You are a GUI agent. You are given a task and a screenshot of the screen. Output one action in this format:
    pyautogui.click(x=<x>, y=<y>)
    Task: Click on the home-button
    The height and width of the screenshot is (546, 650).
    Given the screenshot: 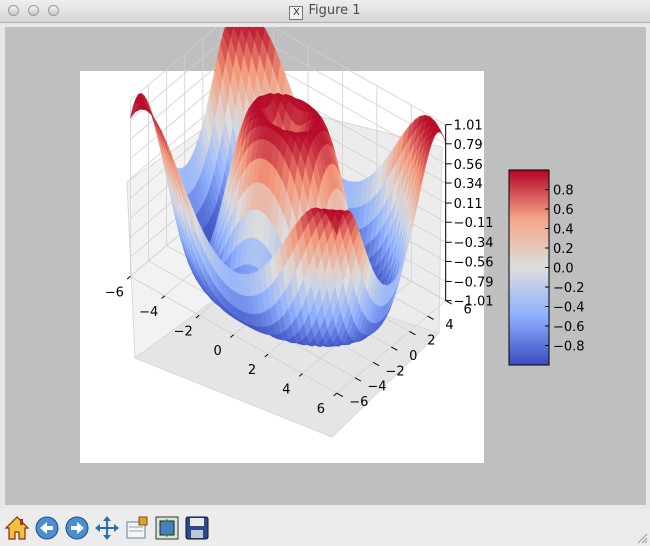 What is the action you would take?
    pyautogui.click(x=17, y=528)
    